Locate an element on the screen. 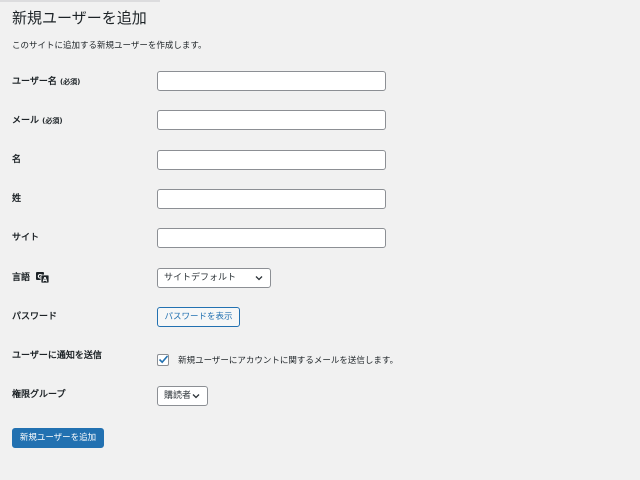 The image size is (640, 480). last-name-label: 姓 is located at coordinates (17, 199).